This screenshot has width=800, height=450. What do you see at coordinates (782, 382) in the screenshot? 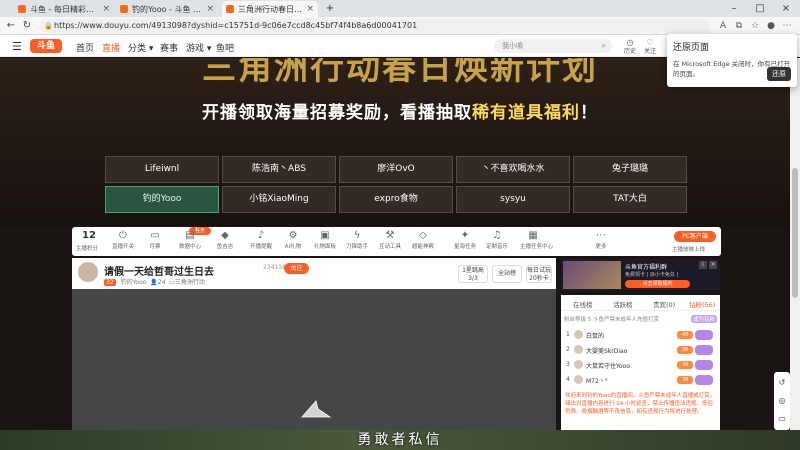
I see `replay-icon: ↺` at bounding box center [782, 382].